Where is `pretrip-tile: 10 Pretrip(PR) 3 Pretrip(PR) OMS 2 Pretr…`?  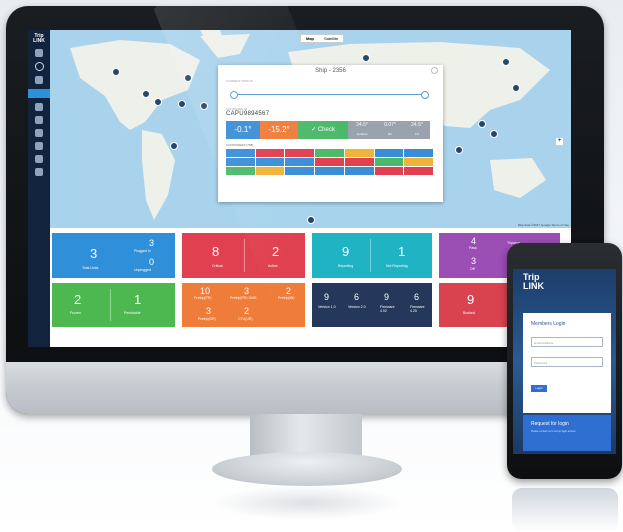
pretrip-tile: 10 Pretrip(PR) 3 Pretrip(PR) OMS 2 Pretr… is located at coordinates (243, 305).